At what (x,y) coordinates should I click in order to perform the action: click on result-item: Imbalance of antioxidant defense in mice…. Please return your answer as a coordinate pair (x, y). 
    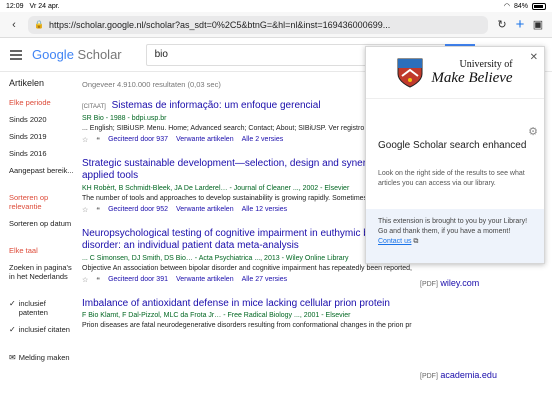
    Looking at the image, I should click on (247, 314).